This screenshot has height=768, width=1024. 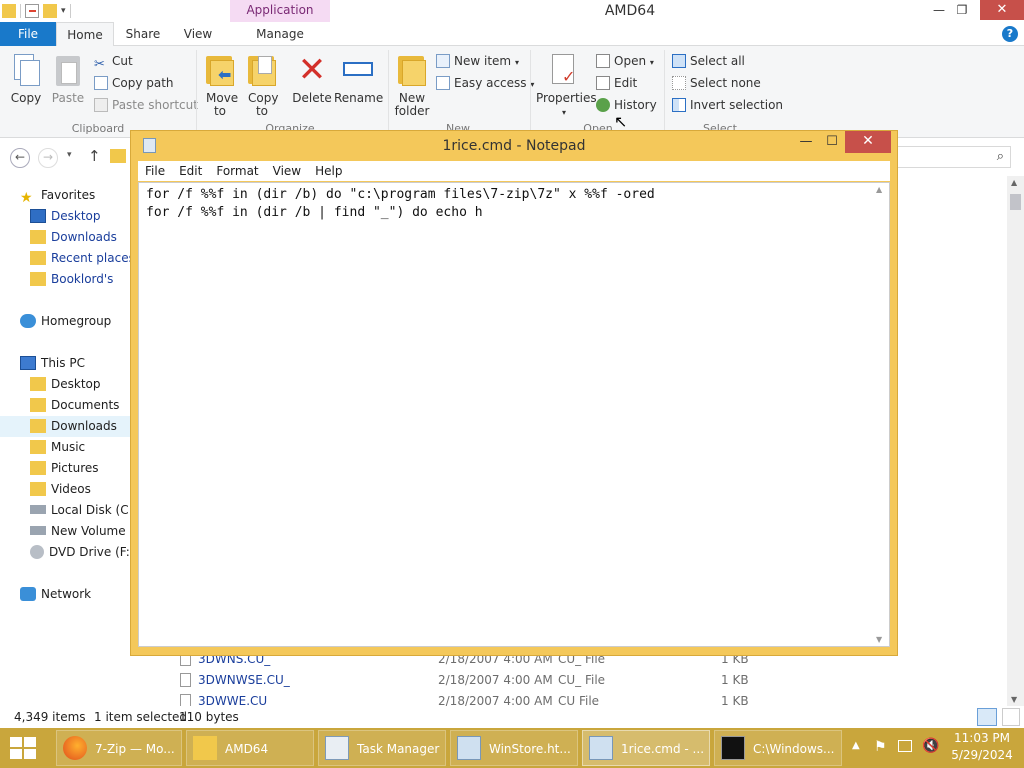 What do you see at coordinates (716, 83) in the screenshot?
I see `select-none-button: Select none` at bounding box center [716, 83].